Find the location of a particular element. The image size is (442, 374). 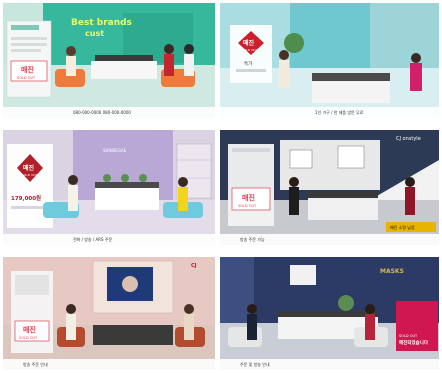

wall-text-2: cust is located at coordinates (94, 33).